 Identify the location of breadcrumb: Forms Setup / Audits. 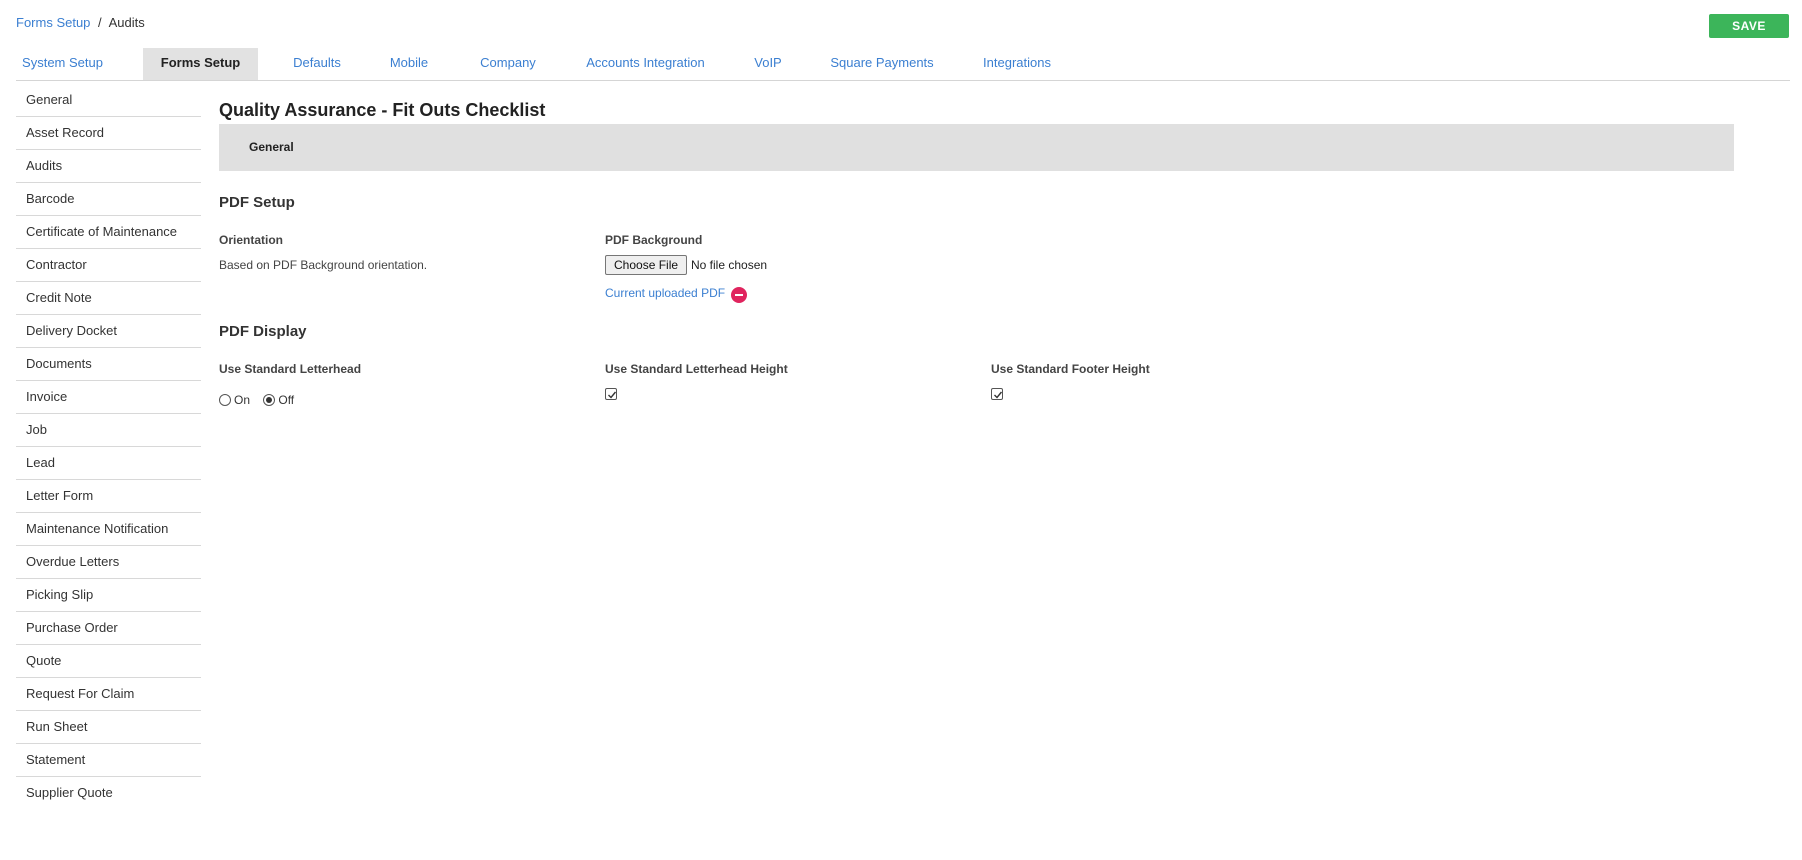
(80, 22).